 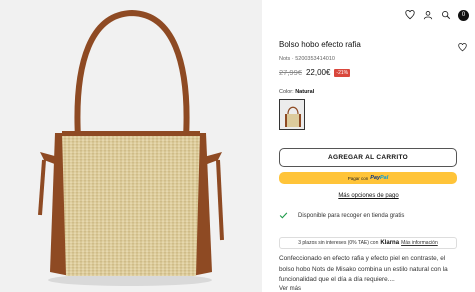 What do you see at coordinates (384, 178) in the screenshot?
I see `paypal-logo-pal: Pal` at bounding box center [384, 178].